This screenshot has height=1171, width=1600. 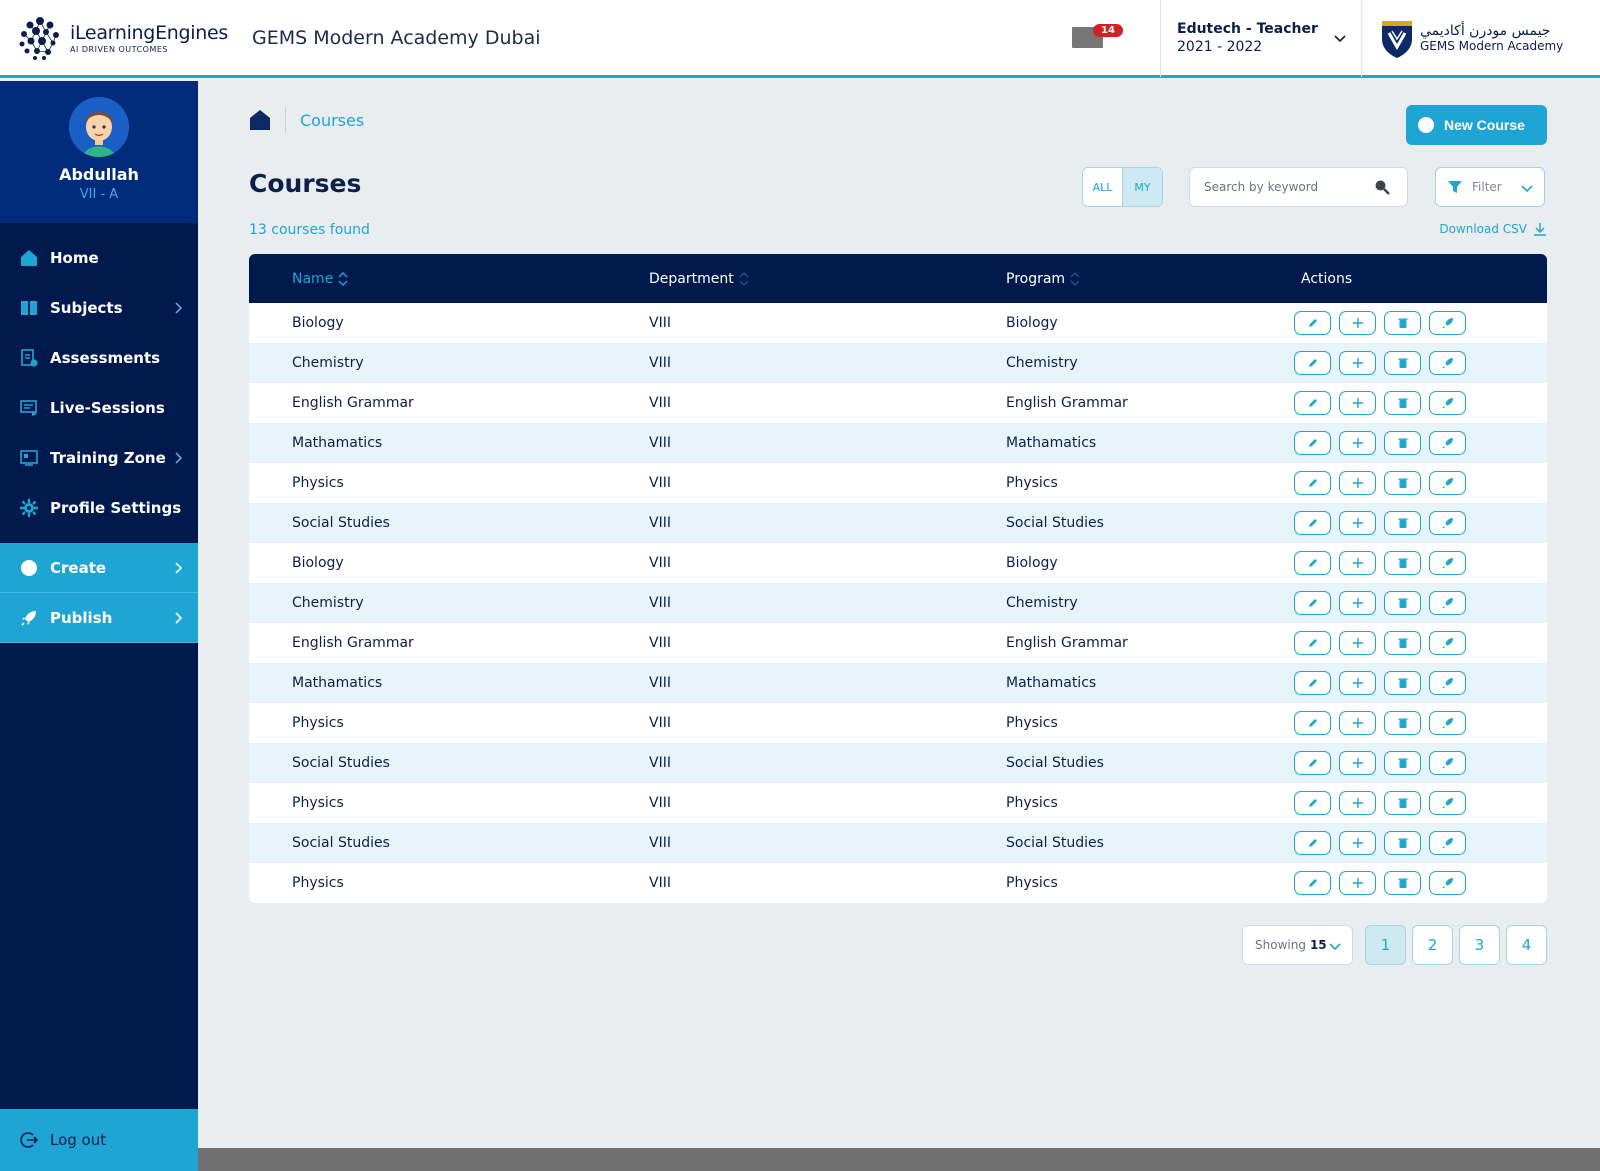 I want to click on notifications-button: 14, so click(x=1087, y=38).